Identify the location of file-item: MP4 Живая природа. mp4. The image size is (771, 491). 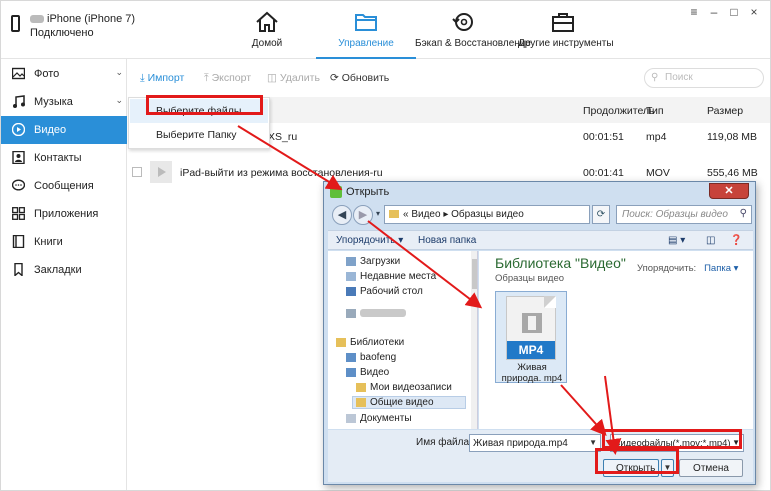
(531, 337).